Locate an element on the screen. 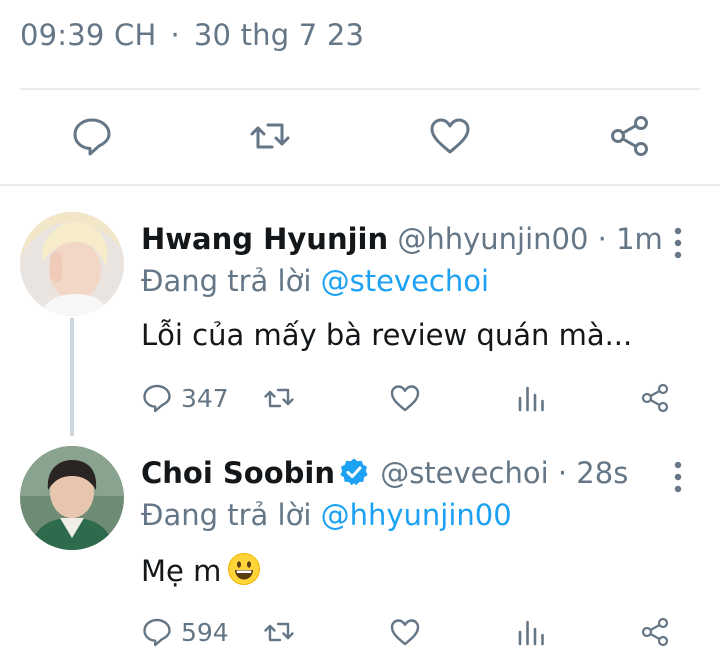  main-share-button is located at coordinates (630, 136).